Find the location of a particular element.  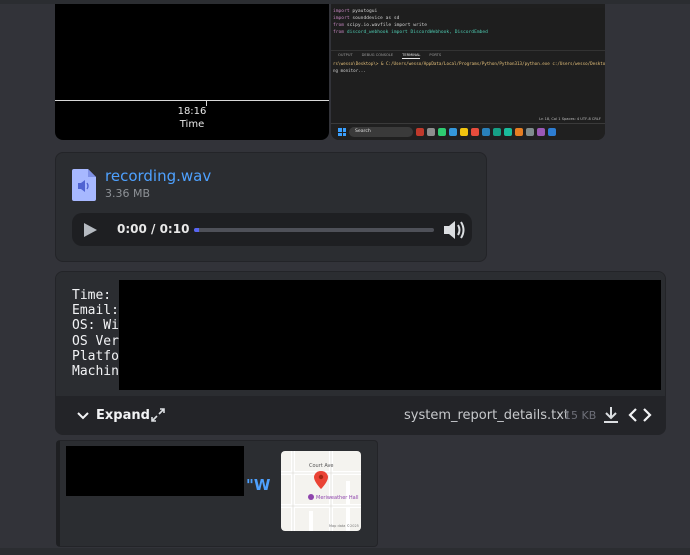

map-place-label: Meriweather Hall is located at coordinates (337, 498).